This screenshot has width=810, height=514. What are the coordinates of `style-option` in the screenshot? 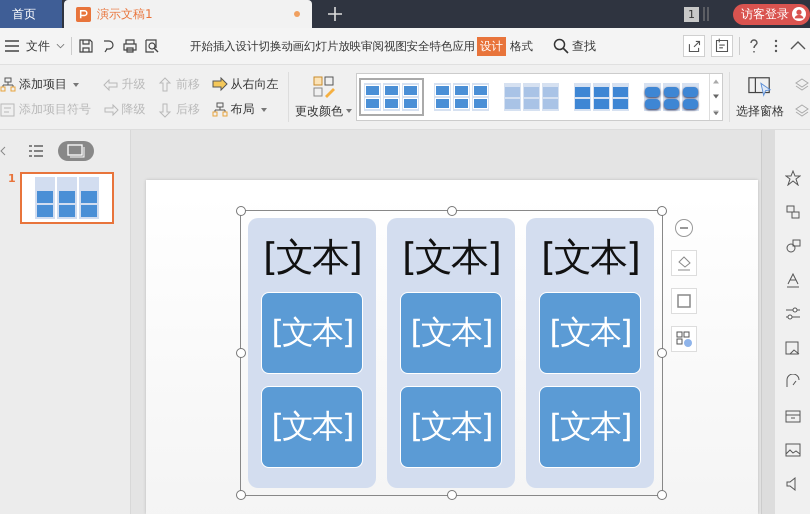 It's located at (391, 97).